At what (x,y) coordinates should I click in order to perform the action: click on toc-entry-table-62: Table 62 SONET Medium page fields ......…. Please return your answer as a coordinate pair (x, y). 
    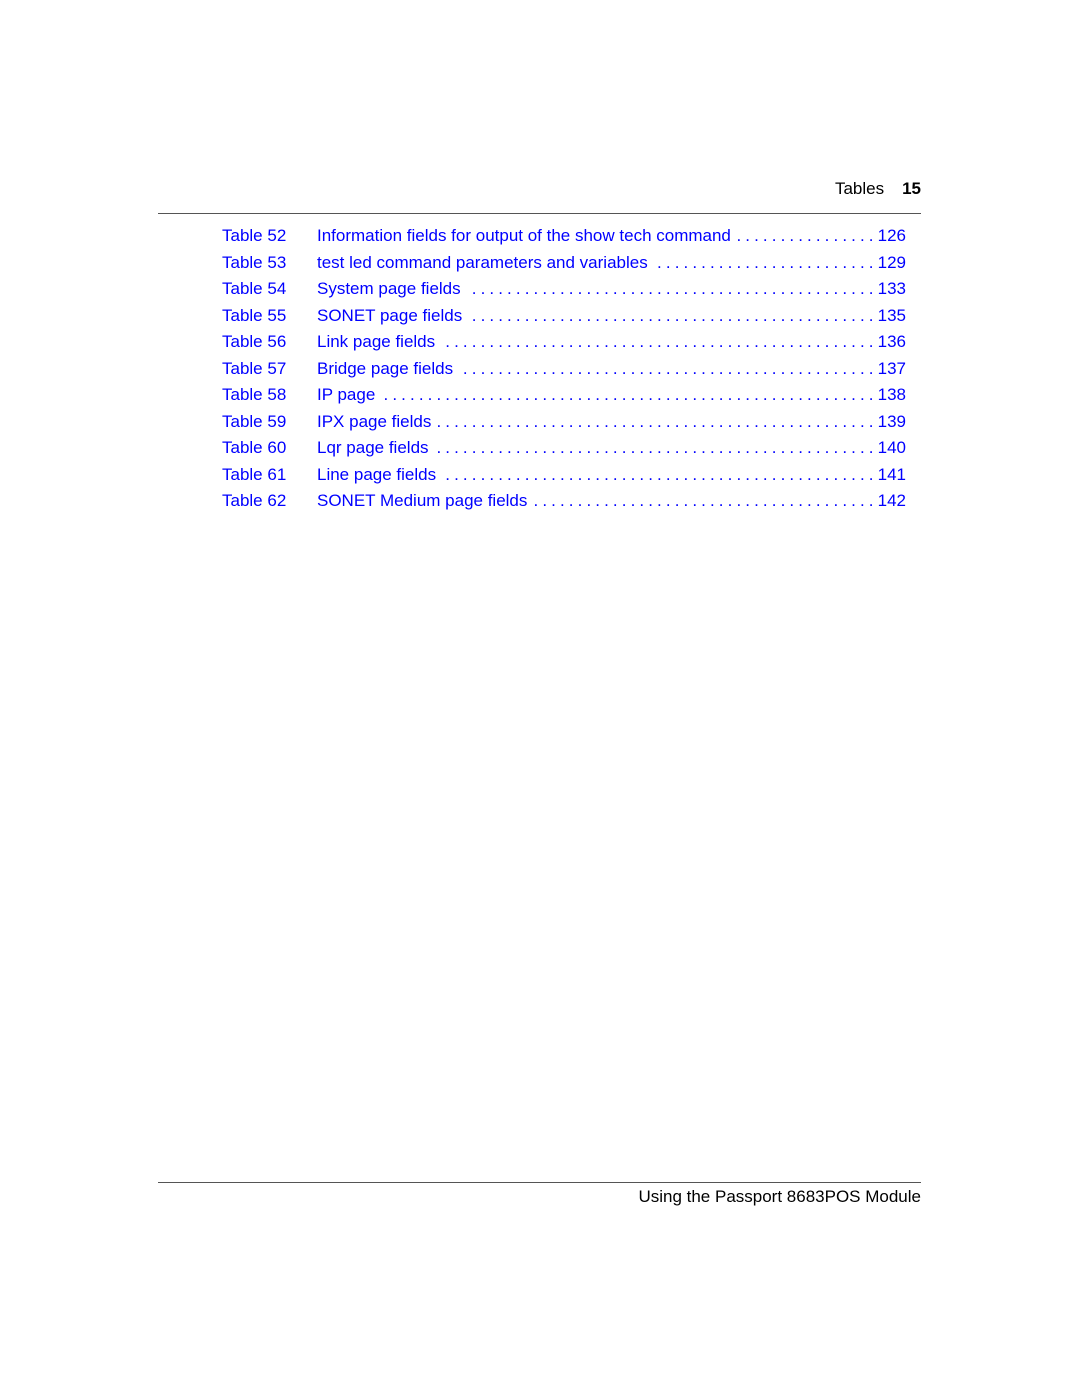
    Looking at the image, I should click on (564, 502).